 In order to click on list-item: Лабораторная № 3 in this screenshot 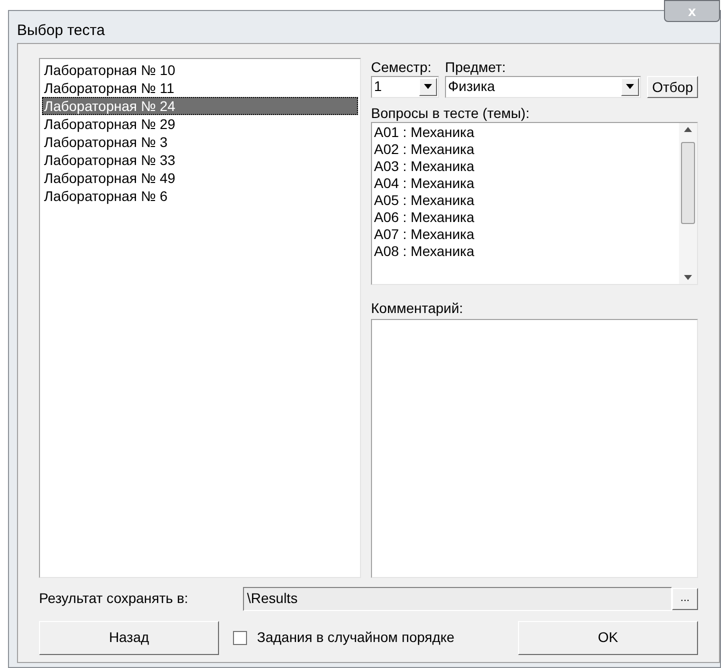, I will do `click(200, 141)`.